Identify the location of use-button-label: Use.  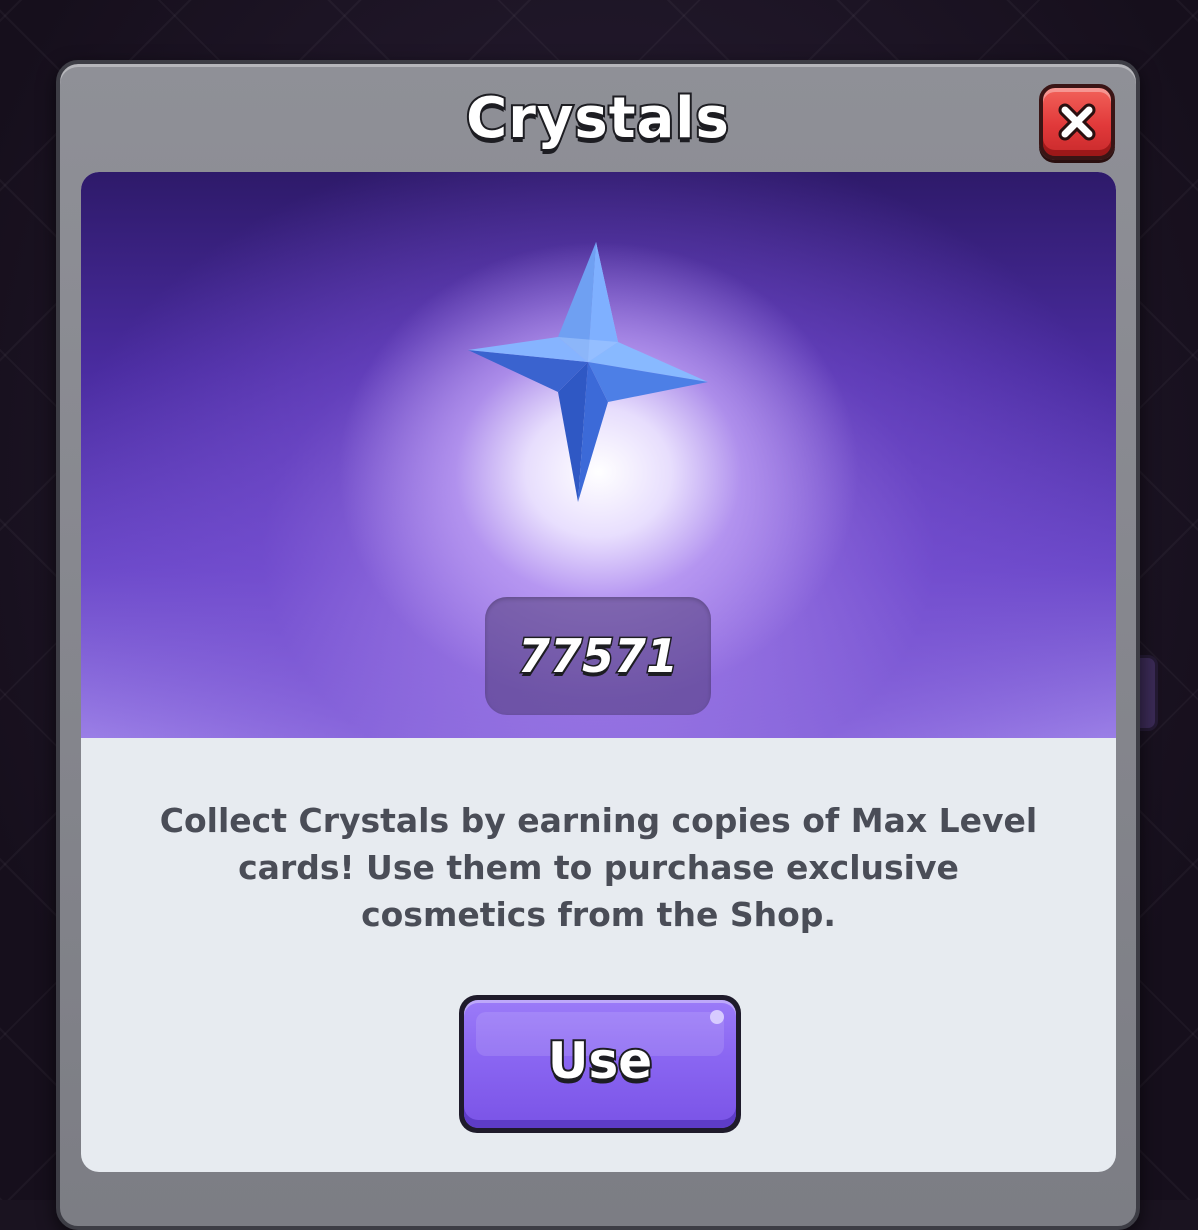
(600, 1061).